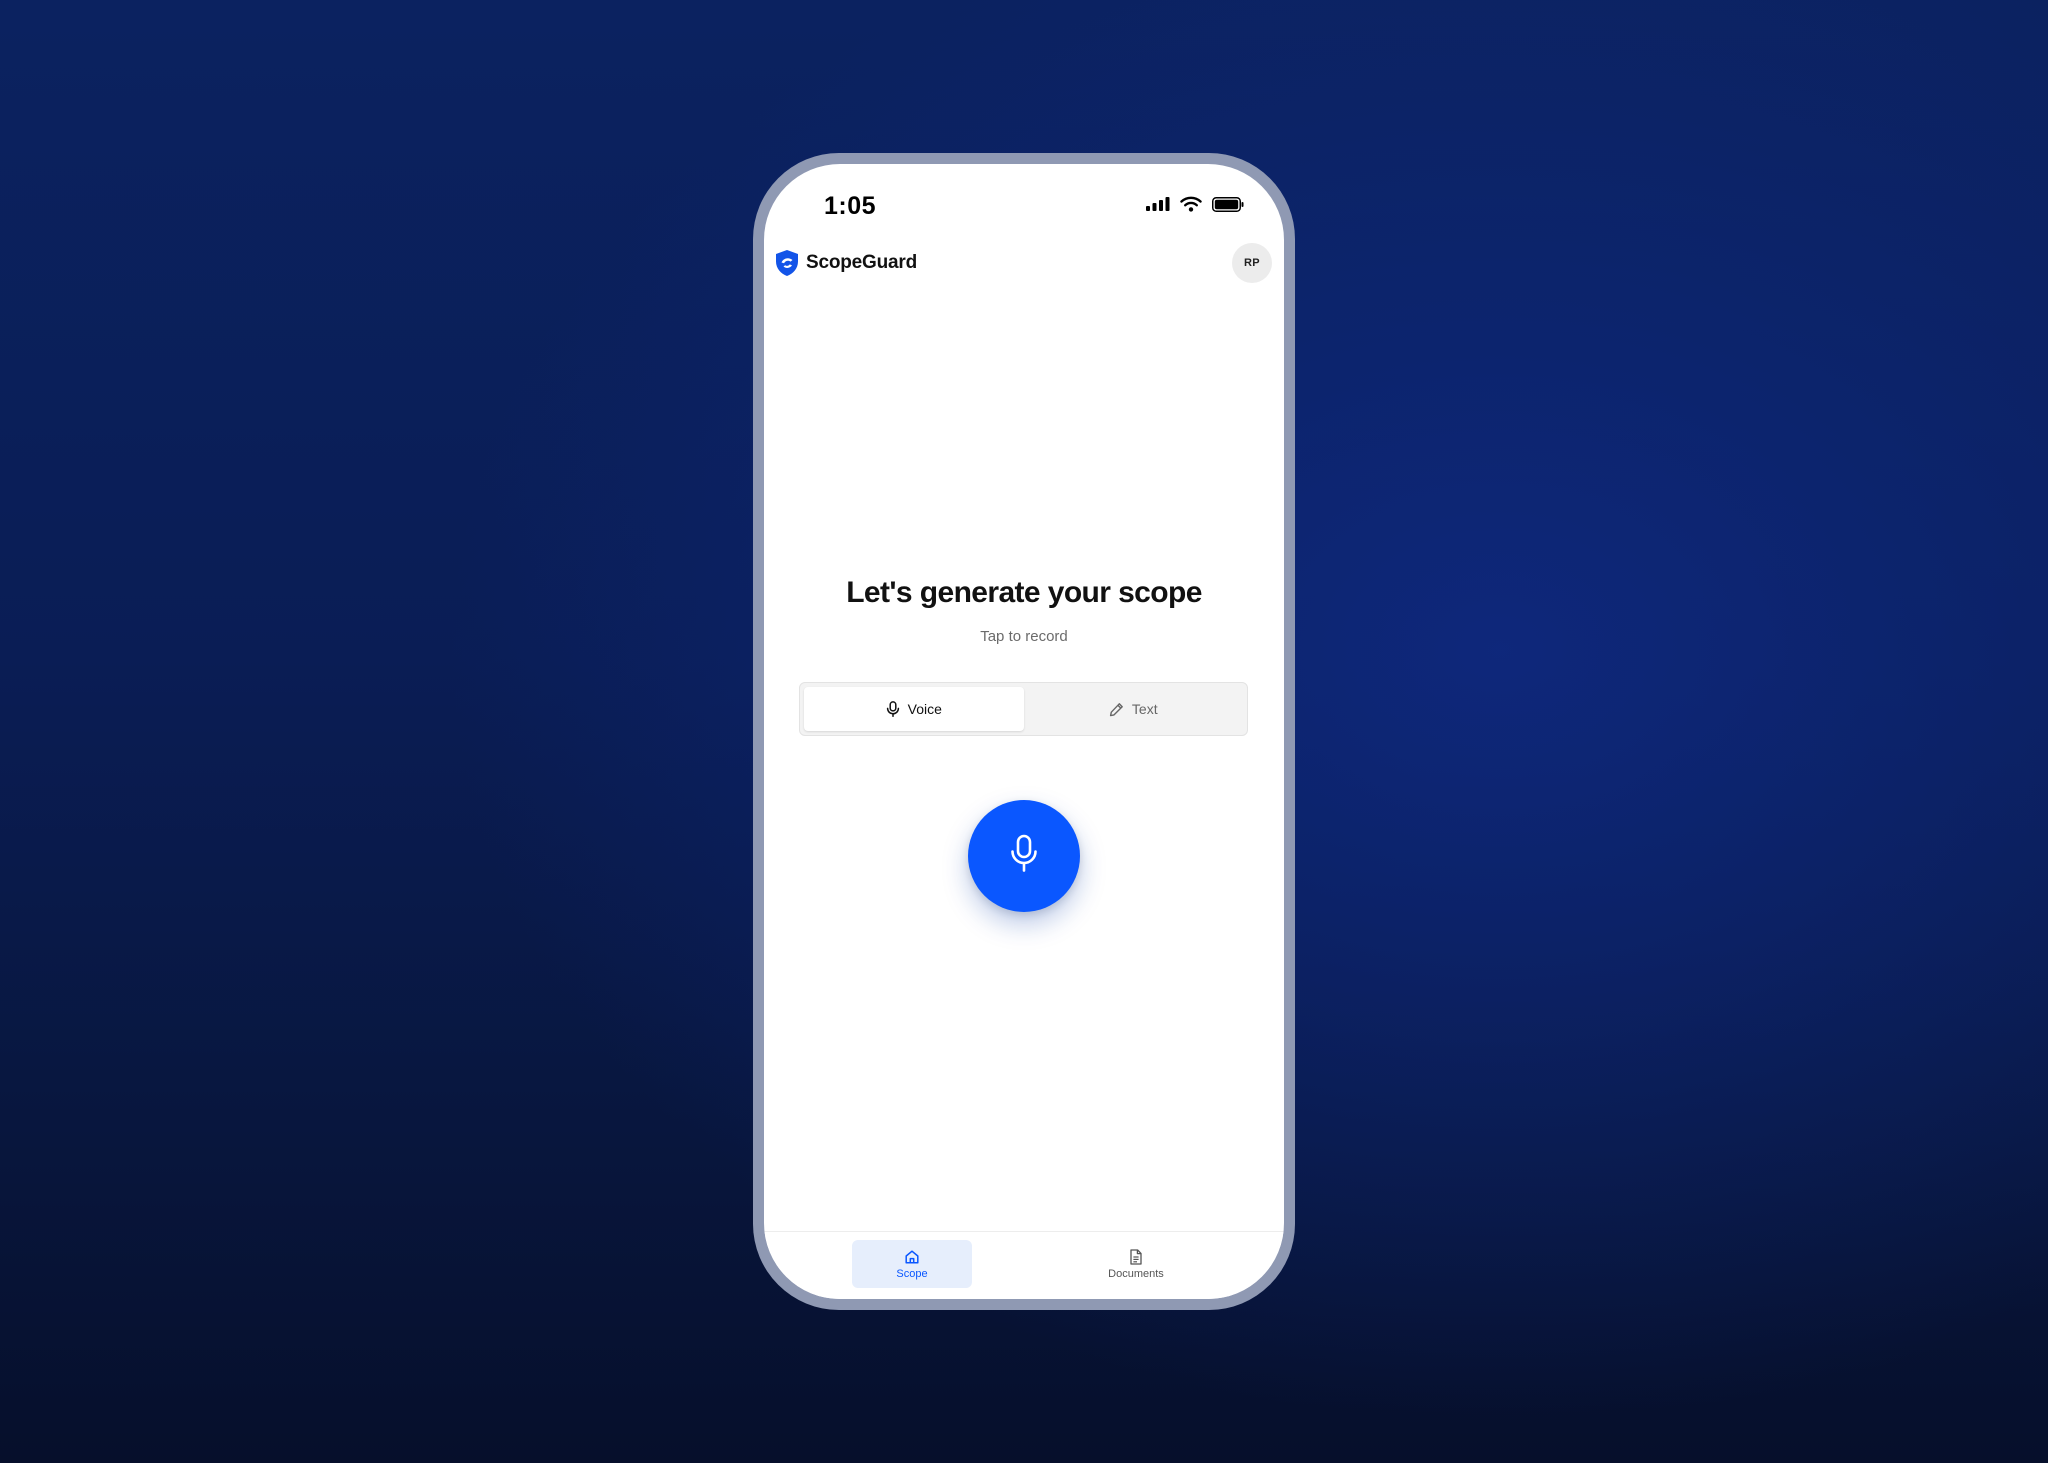 This screenshot has height=1463, width=2048. Describe the element at coordinates (1116, 709) in the screenshot. I see `pencil-icon` at that location.